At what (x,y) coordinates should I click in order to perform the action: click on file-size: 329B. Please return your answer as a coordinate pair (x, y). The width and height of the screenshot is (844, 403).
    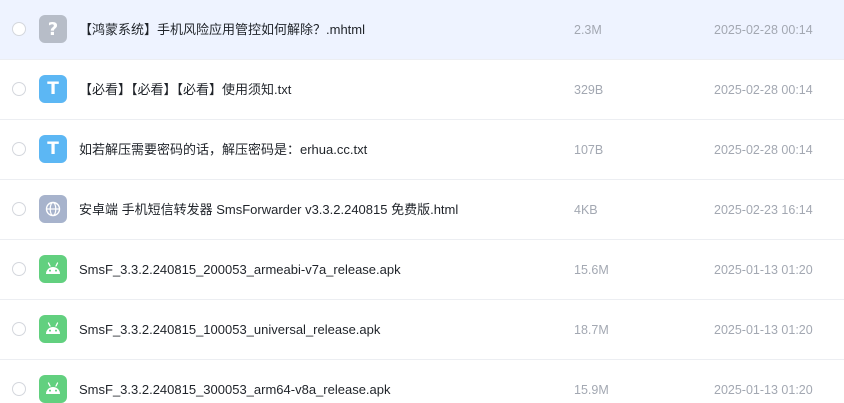
    Looking at the image, I should click on (589, 90).